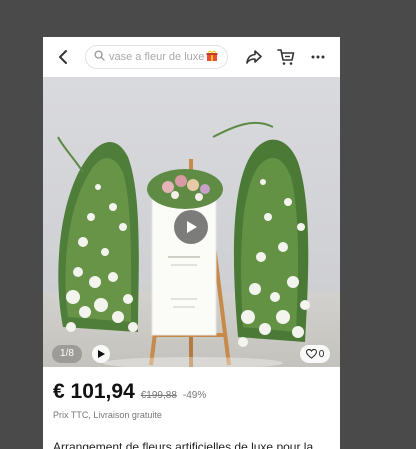 Image resolution: width=416 pixels, height=449 pixels. Describe the element at coordinates (194, 395) in the screenshot. I see `discount-badge: -49%` at that location.